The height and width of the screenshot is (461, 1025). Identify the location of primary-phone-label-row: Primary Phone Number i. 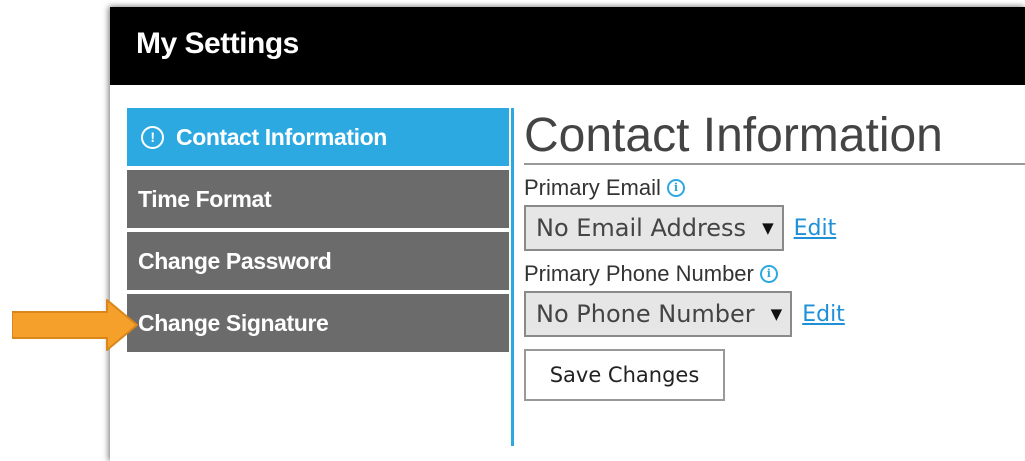
(774, 274).